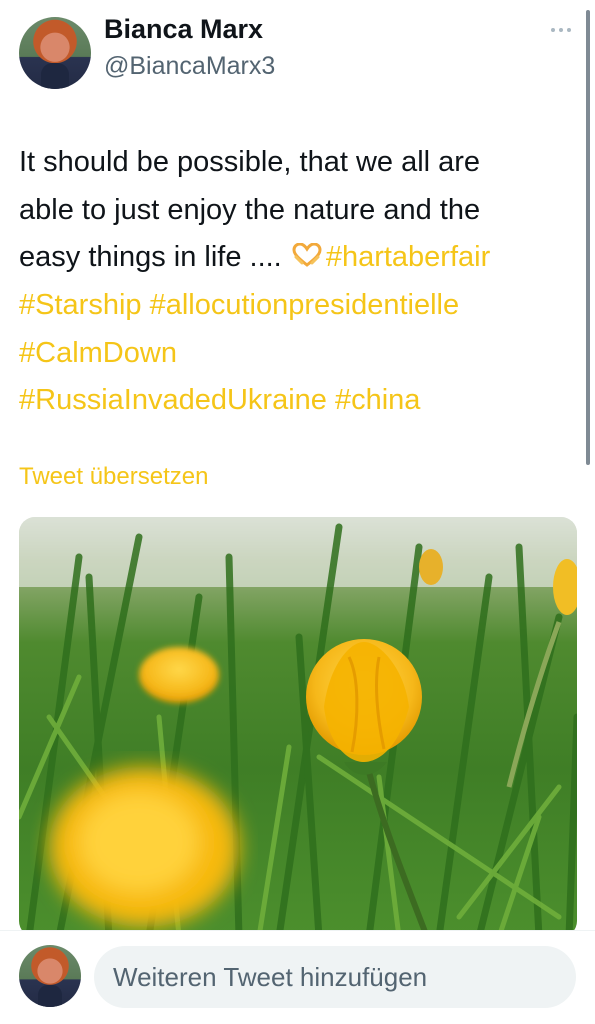 This screenshot has height=1024, width=595. What do you see at coordinates (377, 400) in the screenshot?
I see `hashtag-link: #china` at bounding box center [377, 400].